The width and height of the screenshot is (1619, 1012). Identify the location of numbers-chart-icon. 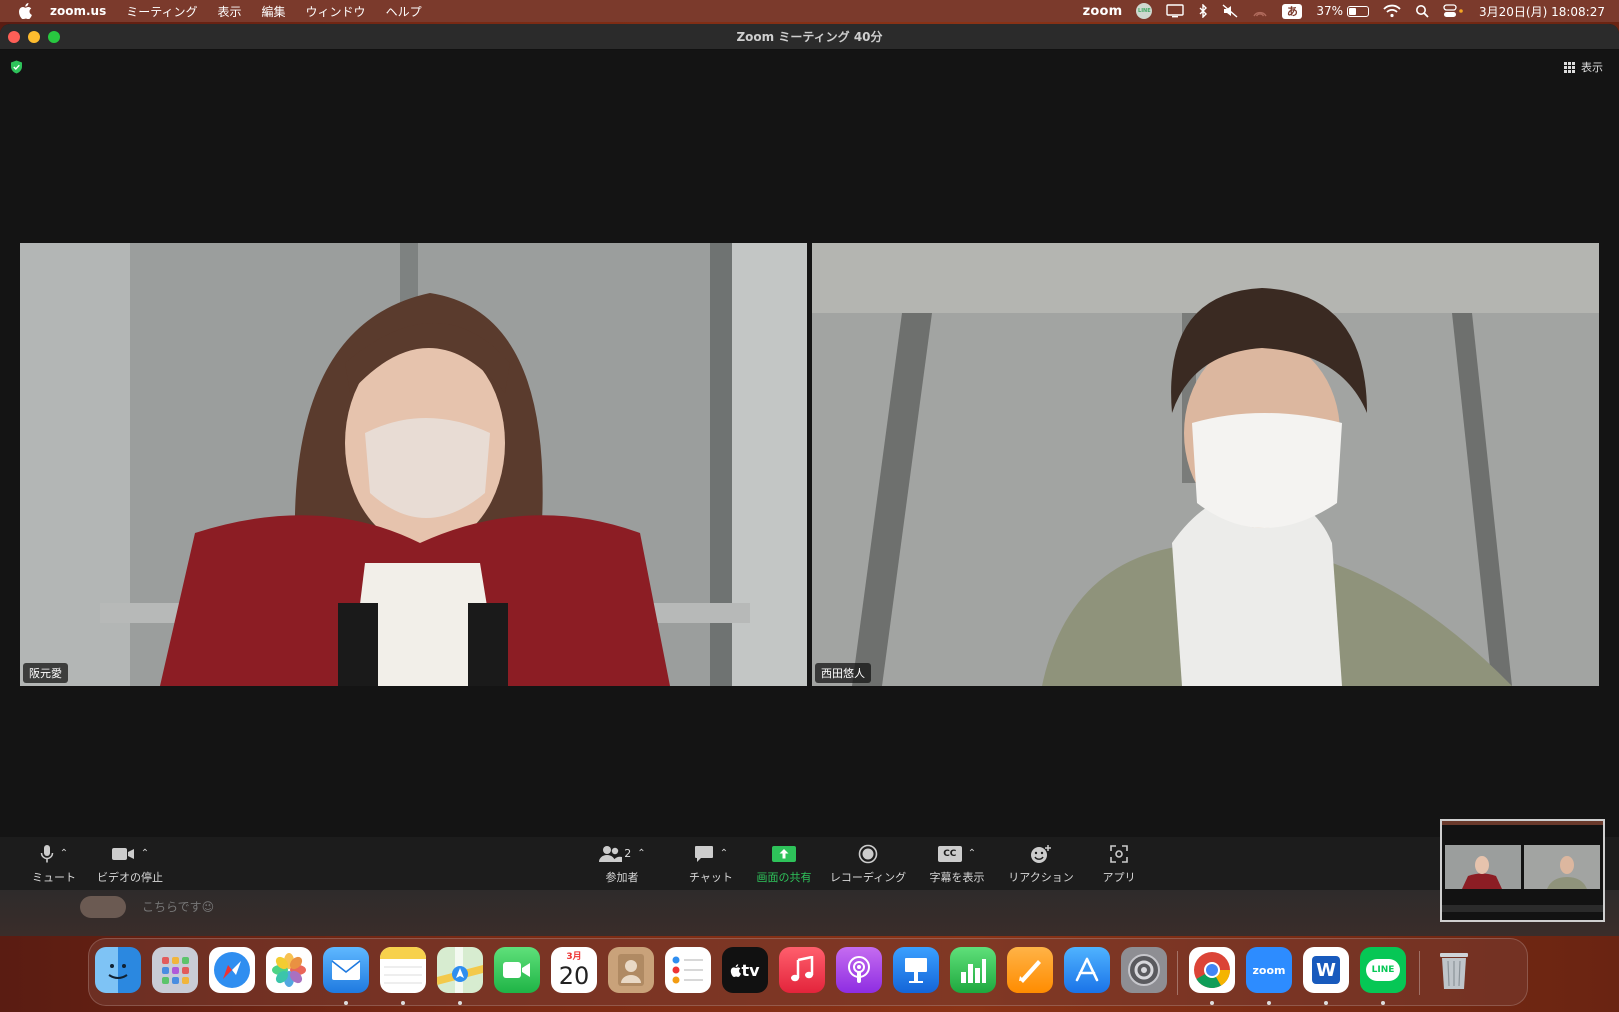
(973, 971).